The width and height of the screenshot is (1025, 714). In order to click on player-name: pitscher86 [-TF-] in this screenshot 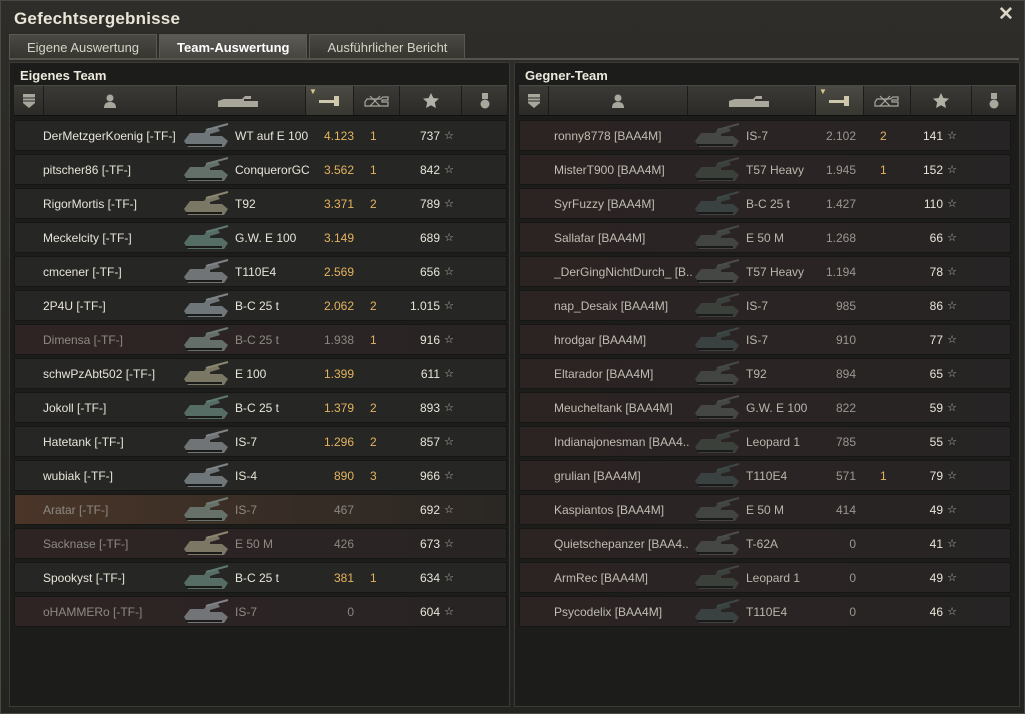, I will do `click(87, 170)`.